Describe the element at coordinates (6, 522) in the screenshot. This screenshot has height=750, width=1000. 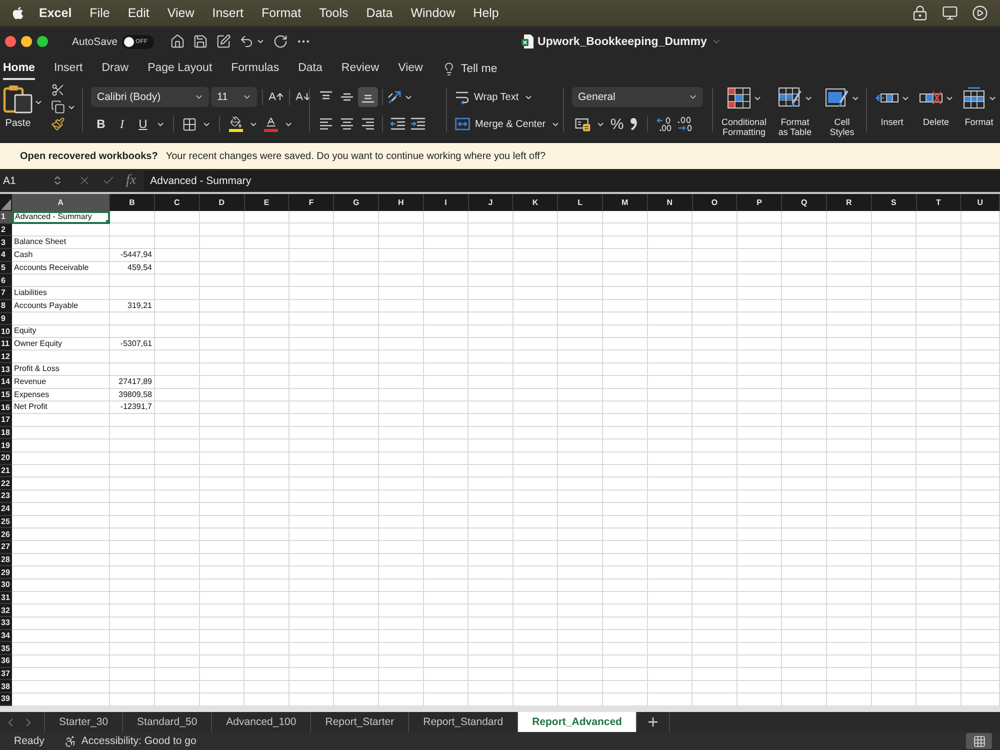
I see `row-header: 25` at that location.